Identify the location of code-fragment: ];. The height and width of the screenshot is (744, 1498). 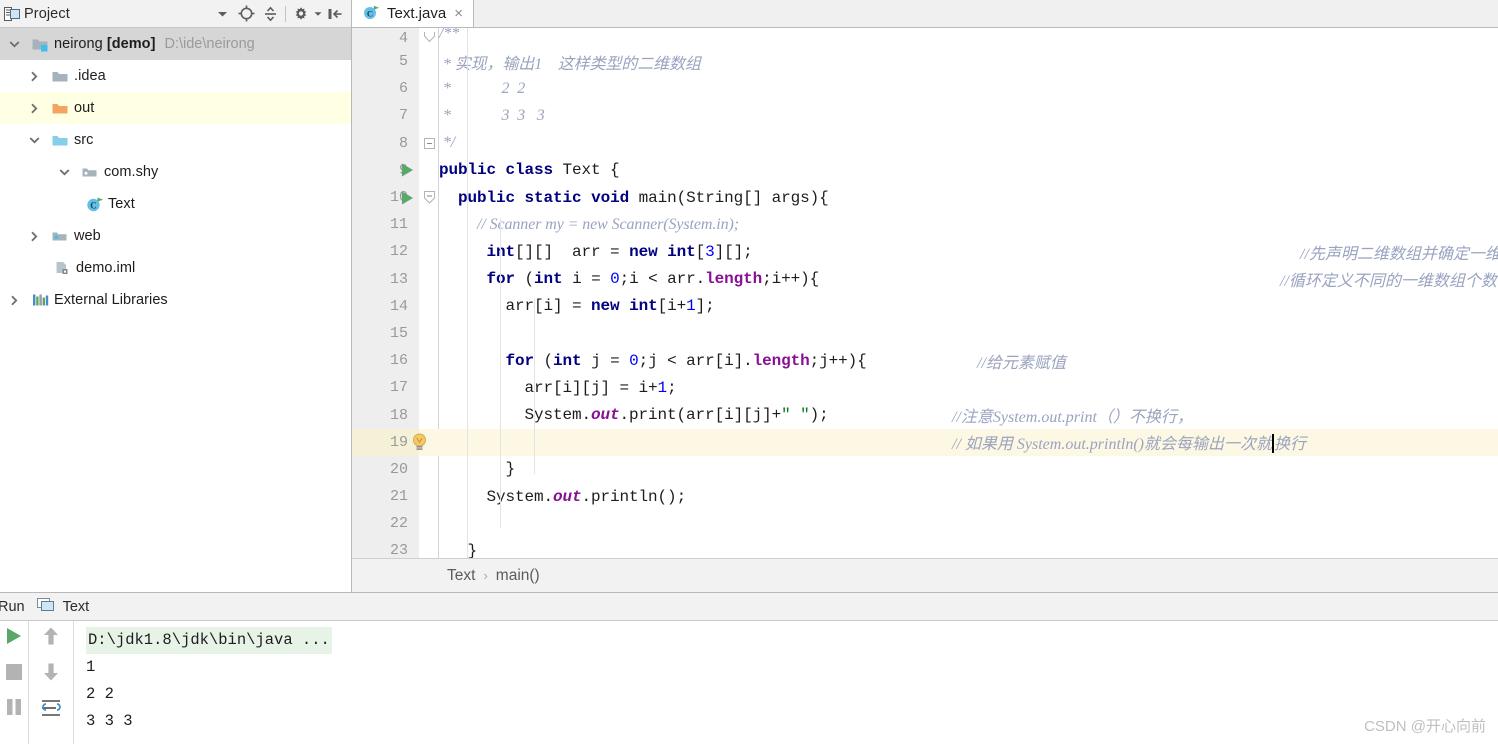
(705, 306).